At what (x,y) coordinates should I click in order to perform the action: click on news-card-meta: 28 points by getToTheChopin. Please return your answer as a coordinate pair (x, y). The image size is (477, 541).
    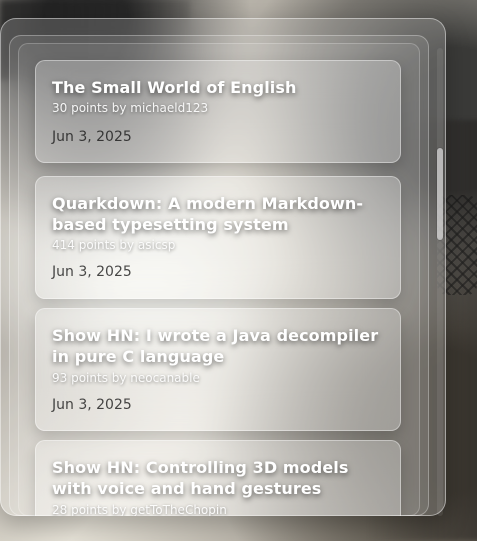
    Looking at the image, I should click on (139, 509).